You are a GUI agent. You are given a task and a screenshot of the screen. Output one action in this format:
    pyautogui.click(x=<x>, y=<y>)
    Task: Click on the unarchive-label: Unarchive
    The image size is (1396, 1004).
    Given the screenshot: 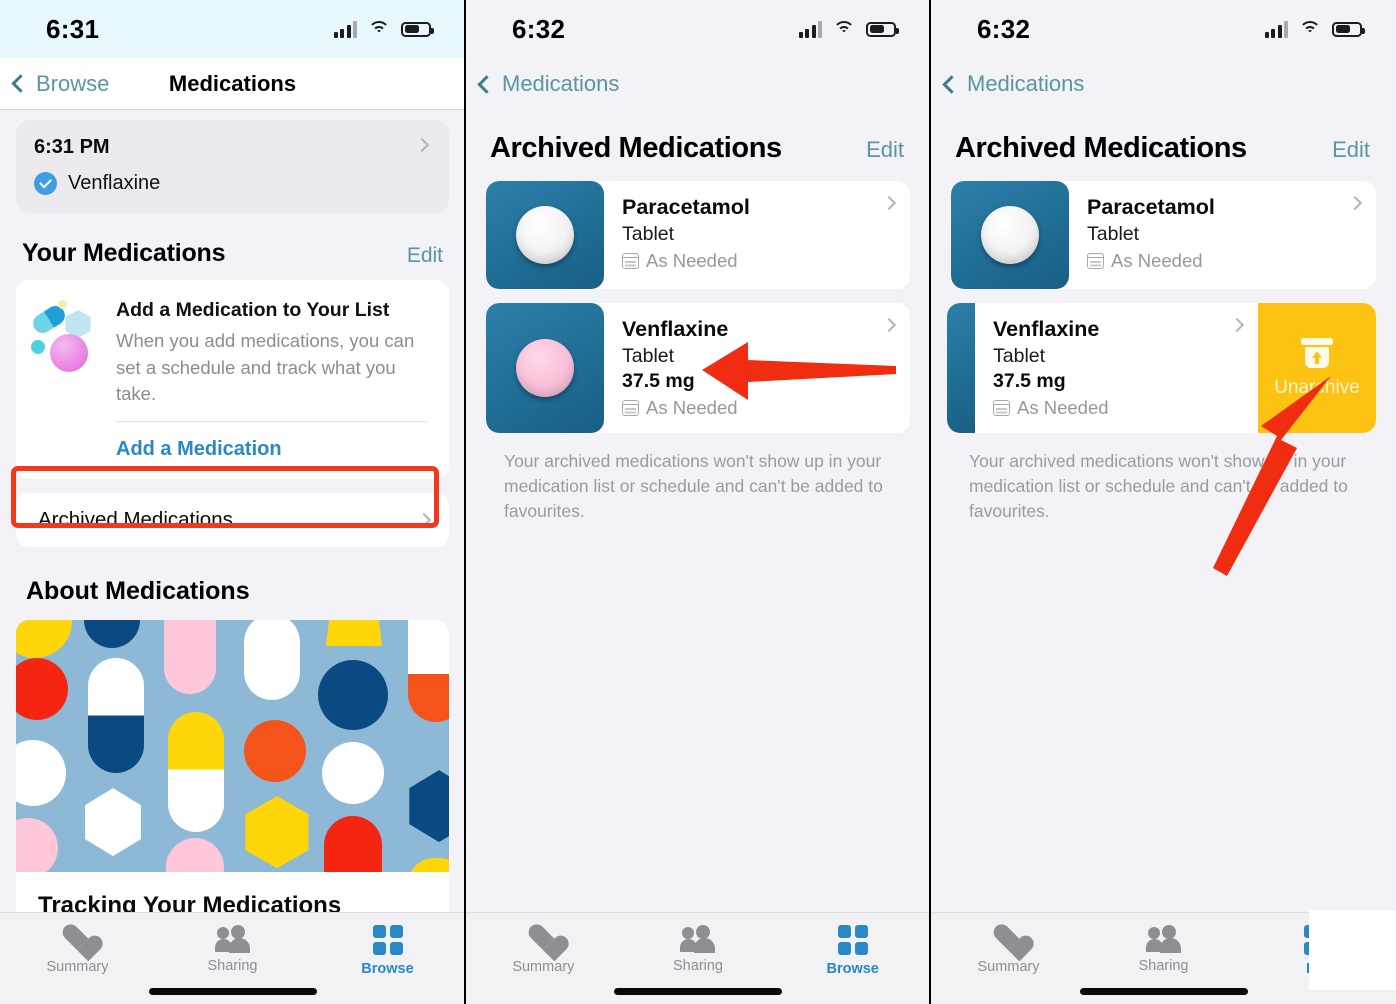 What is the action you would take?
    pyautogui.click(x=1317, y=387)
    